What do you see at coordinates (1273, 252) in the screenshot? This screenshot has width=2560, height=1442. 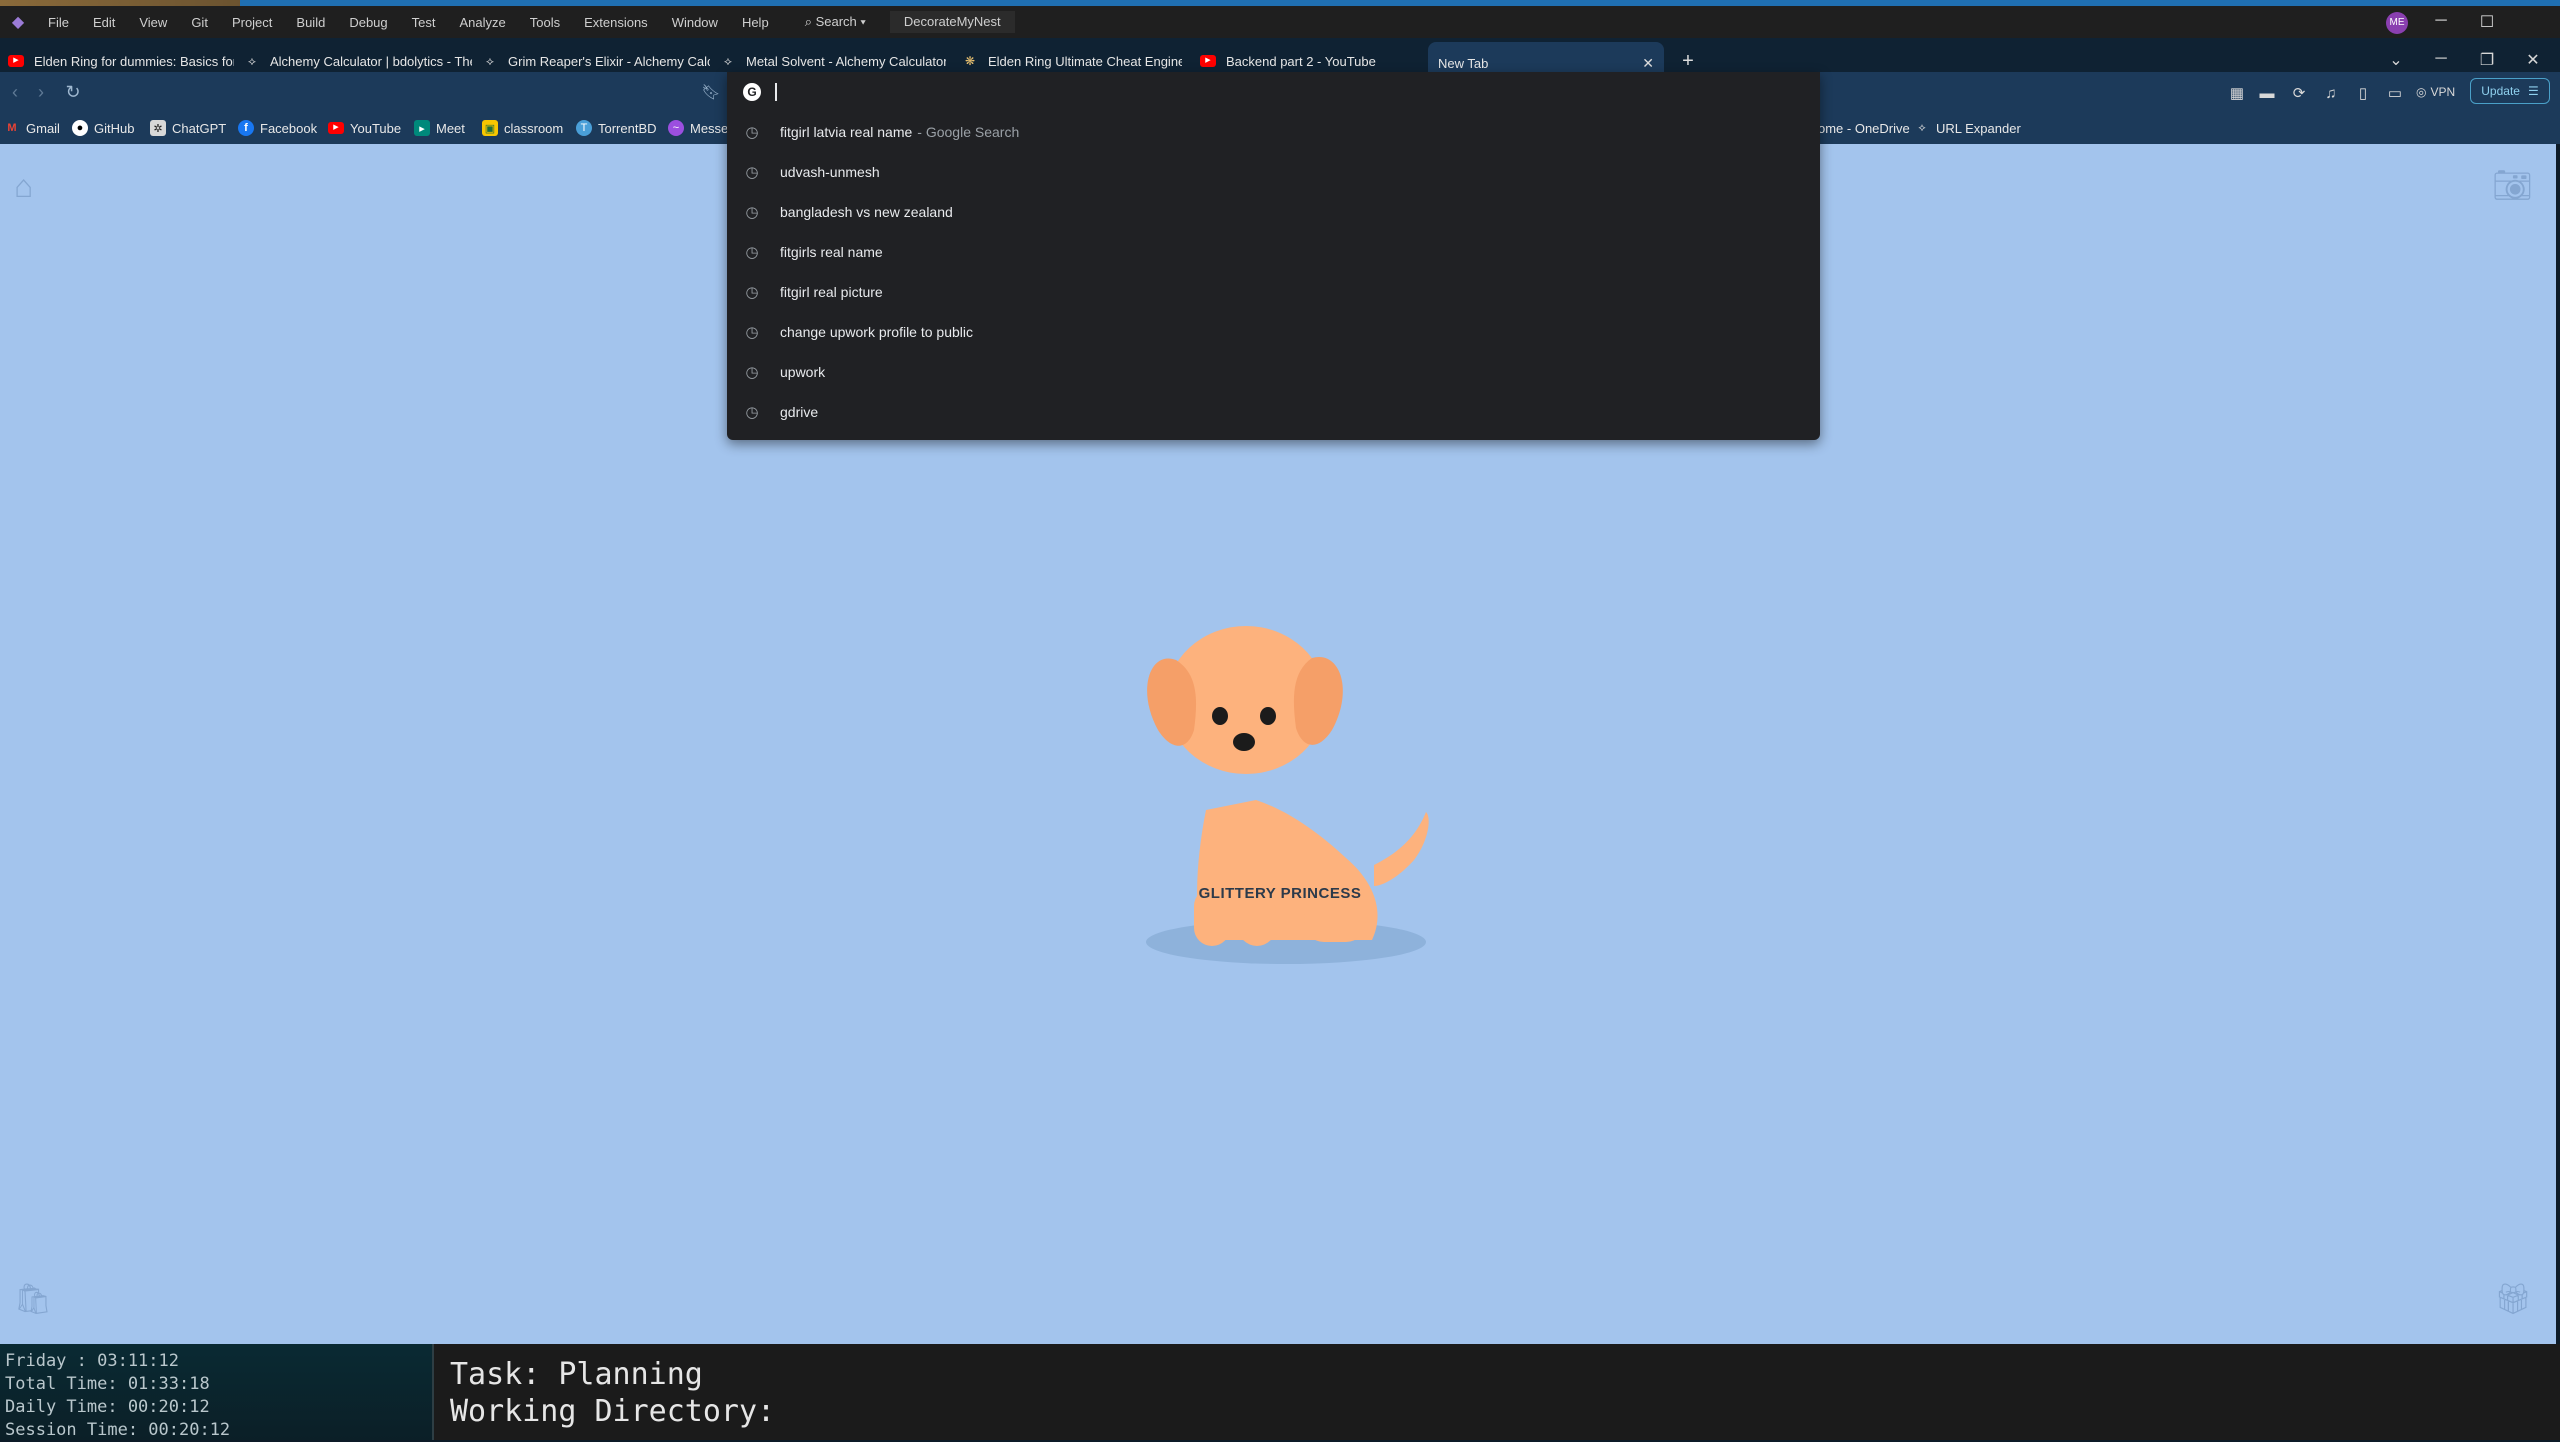 I see `suggestion-item: ◷ fitgirls real name` at bounding box center [1273, 252].